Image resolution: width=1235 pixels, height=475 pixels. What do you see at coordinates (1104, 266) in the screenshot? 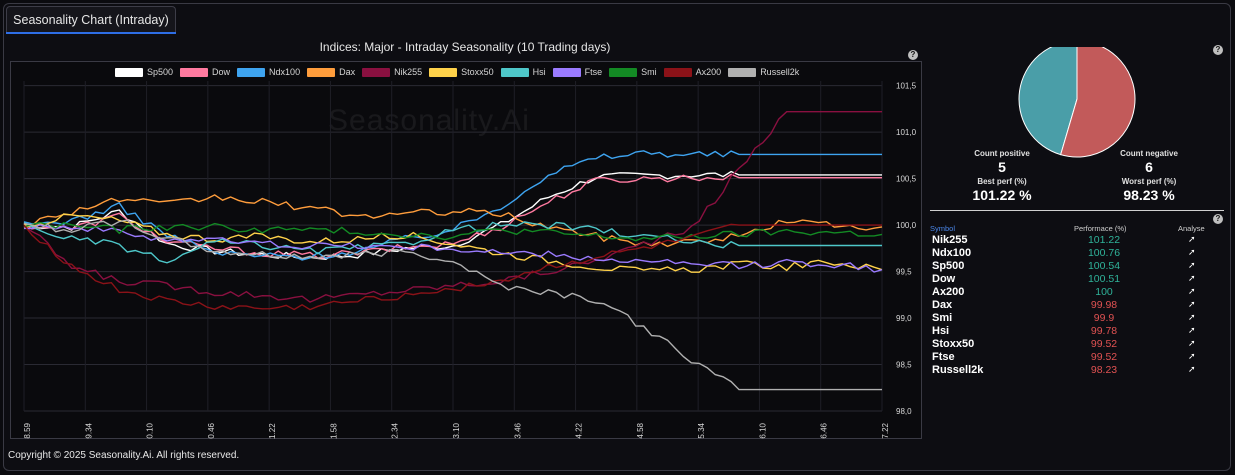
I see `row-performance: 100.54` at bounding box center [1104, 266].